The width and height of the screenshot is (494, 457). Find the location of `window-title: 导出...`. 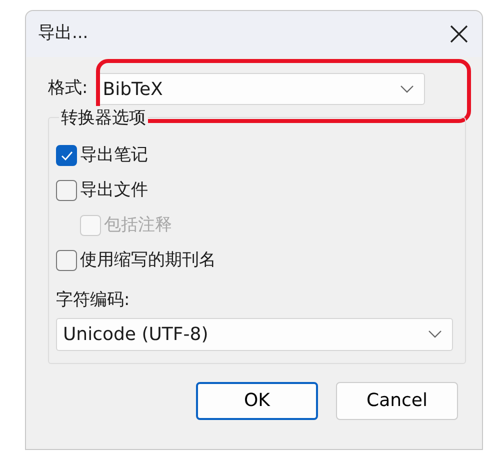

window-title: 导出... is located at coordinates (63, 34).